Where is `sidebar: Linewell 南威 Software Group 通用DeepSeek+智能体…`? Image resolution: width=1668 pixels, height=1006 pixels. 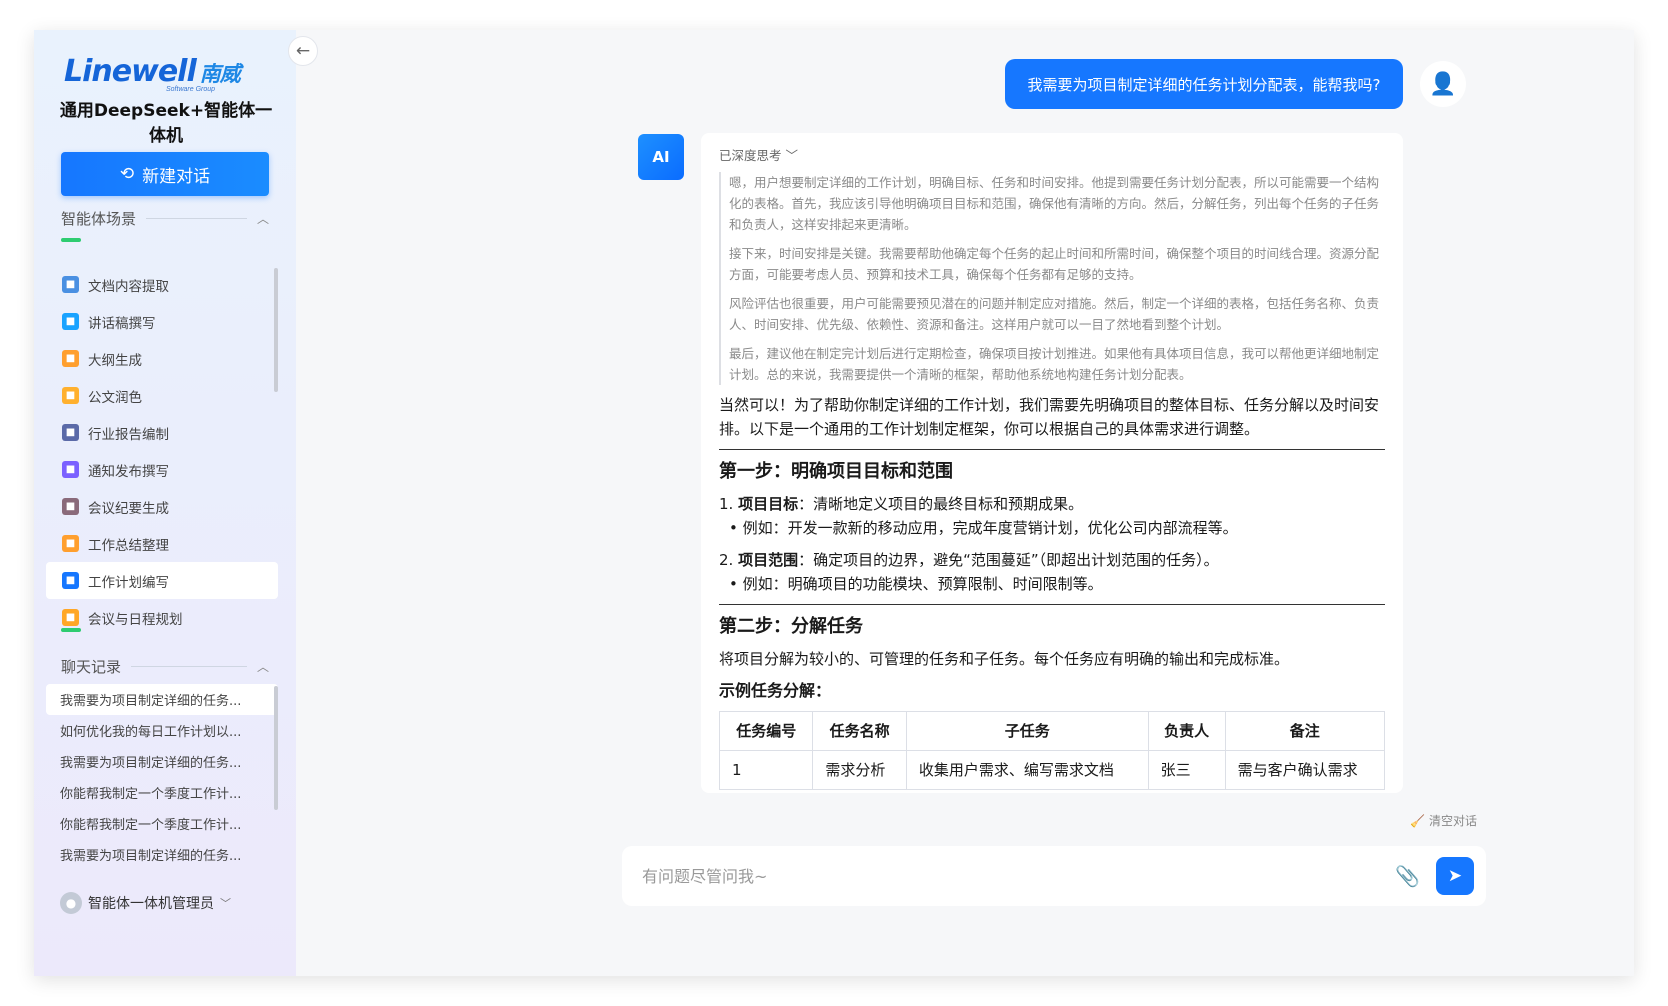
sidebar: Linewell 南威 Software Group 通用DeepSeek+智能体… is located at coordinates (165, 503).